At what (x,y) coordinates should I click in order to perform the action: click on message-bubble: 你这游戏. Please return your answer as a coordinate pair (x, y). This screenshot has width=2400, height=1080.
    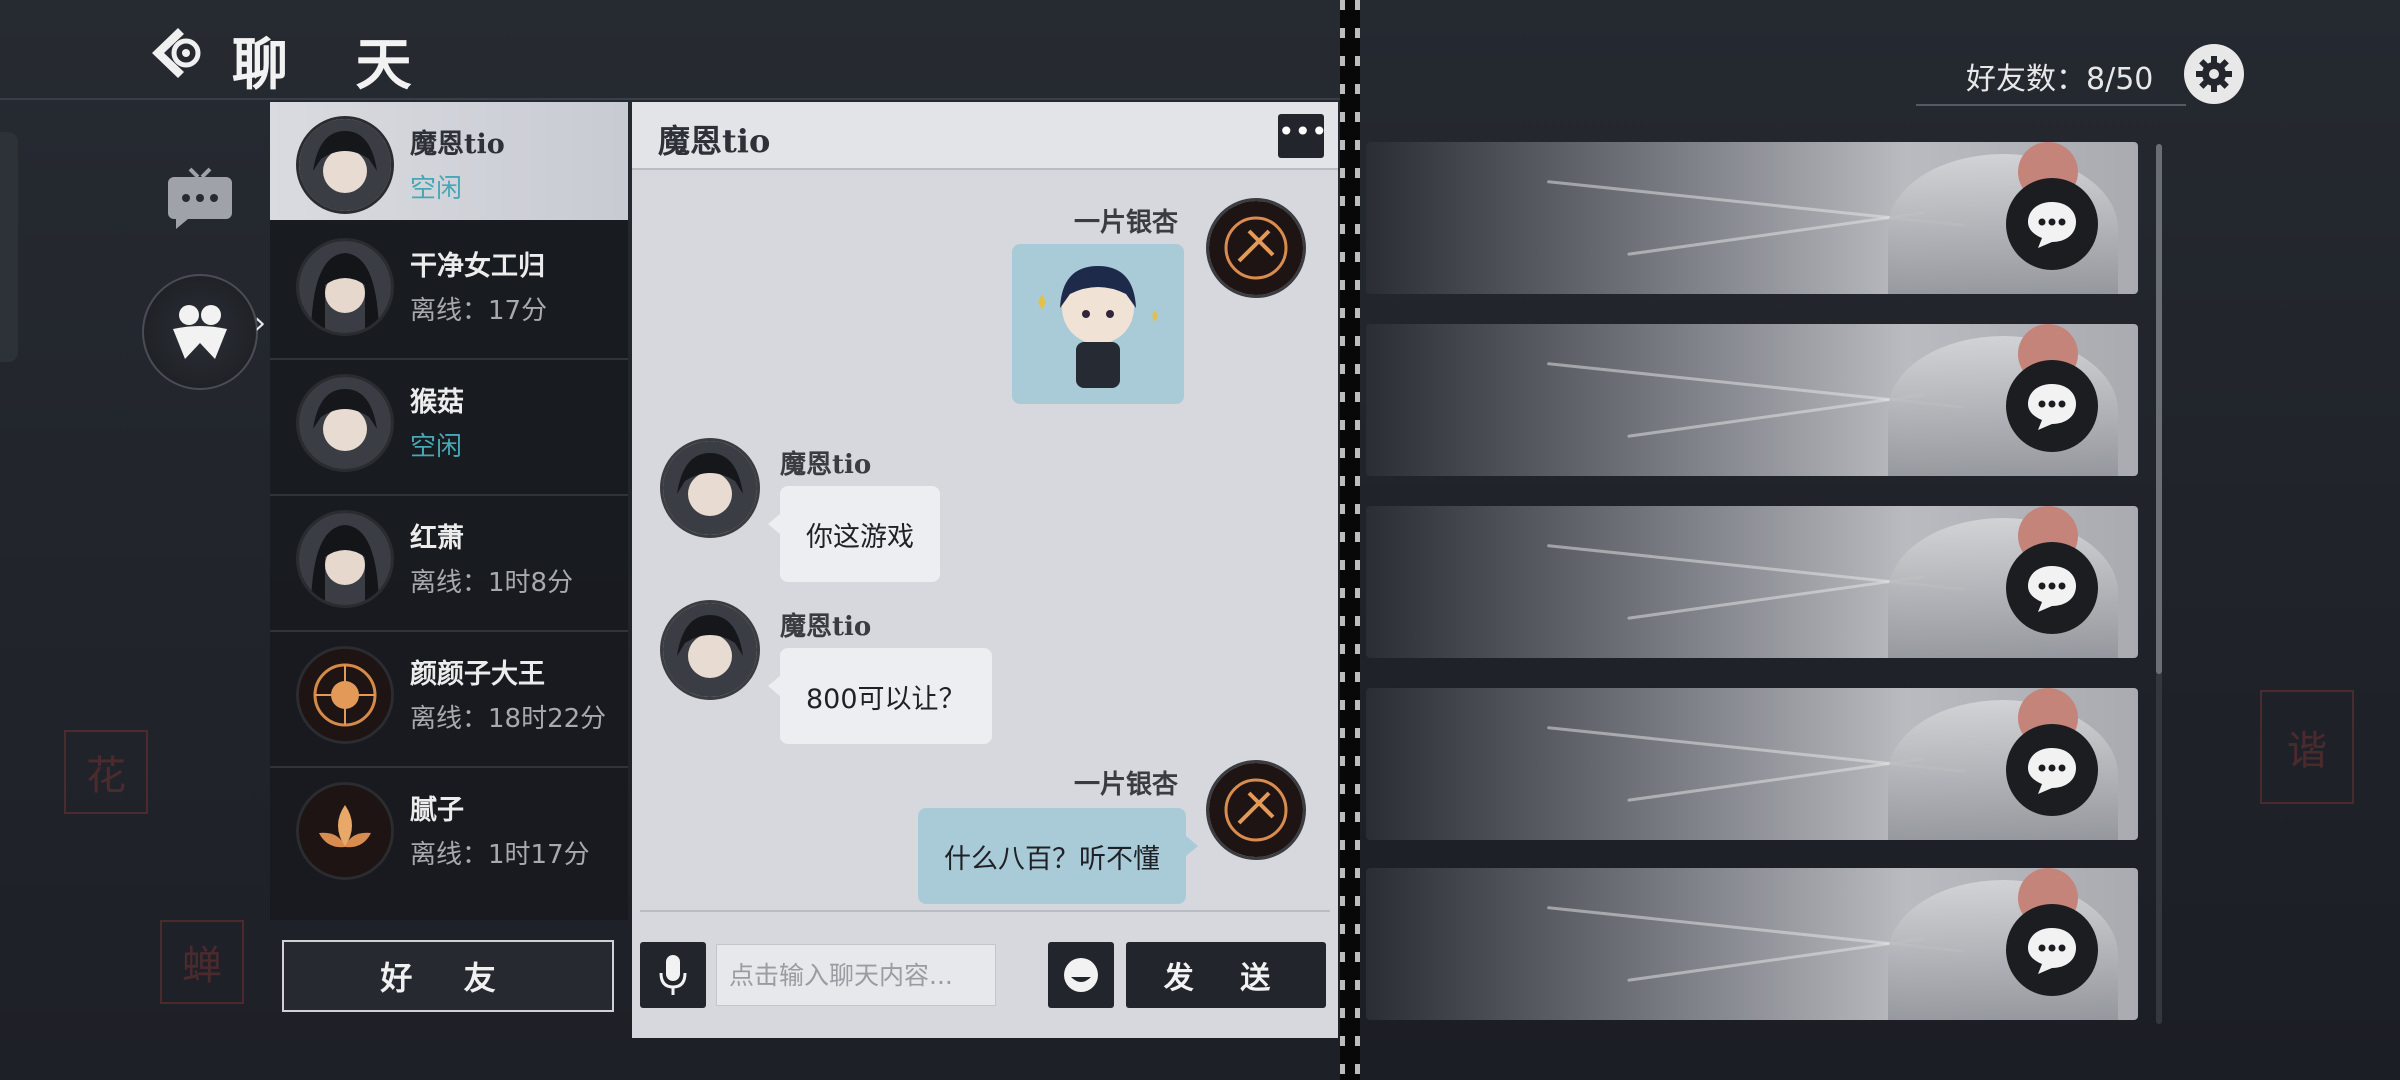
    Looking at the image, I should click on (854, 534).